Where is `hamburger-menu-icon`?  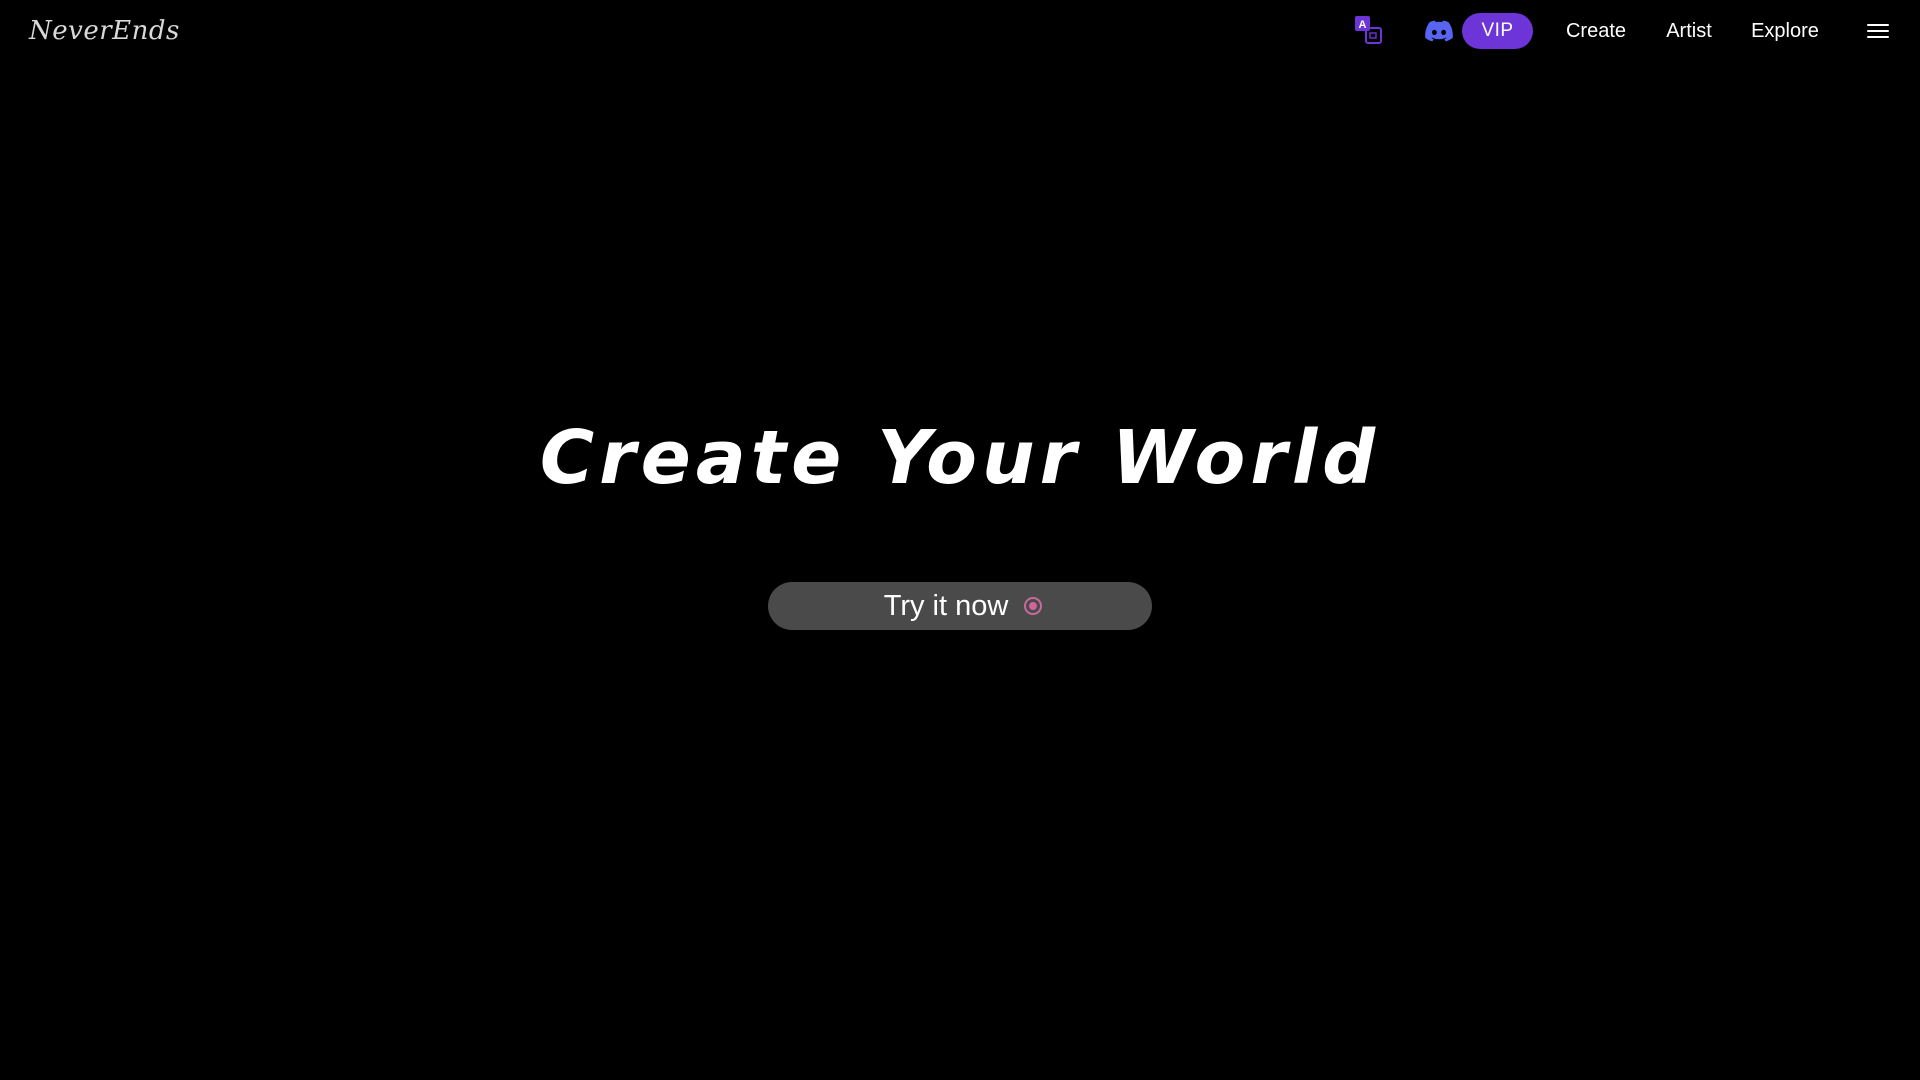
hamburger-menu-icon is located at coordinates (1878, 31).